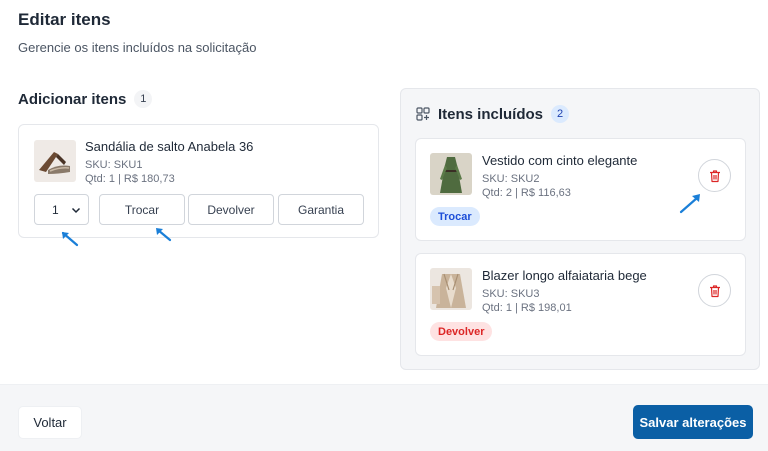  What do you see at coordinates (564, 301) in the screenshot?
I see `included-item-meta: SKU: SKU3 Qtd: 1 | R$ 198,01` at bounding box center [564, 301].